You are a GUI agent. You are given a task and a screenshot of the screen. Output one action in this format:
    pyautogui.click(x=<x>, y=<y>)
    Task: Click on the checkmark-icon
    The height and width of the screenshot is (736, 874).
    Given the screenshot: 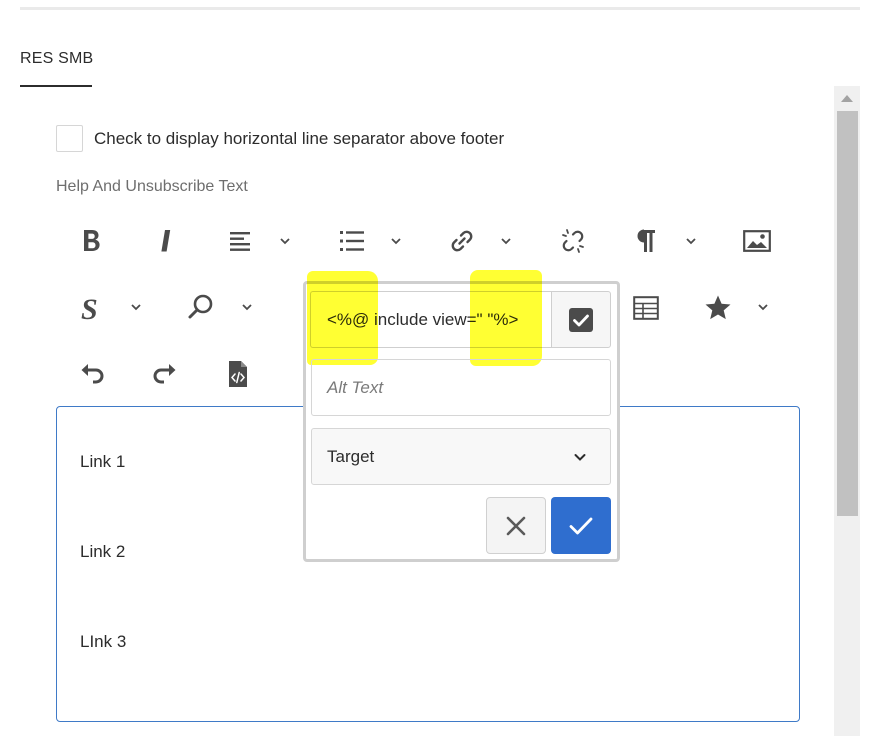 What is the action you would take?
    pyautogui.click(x=581, y=525)
    